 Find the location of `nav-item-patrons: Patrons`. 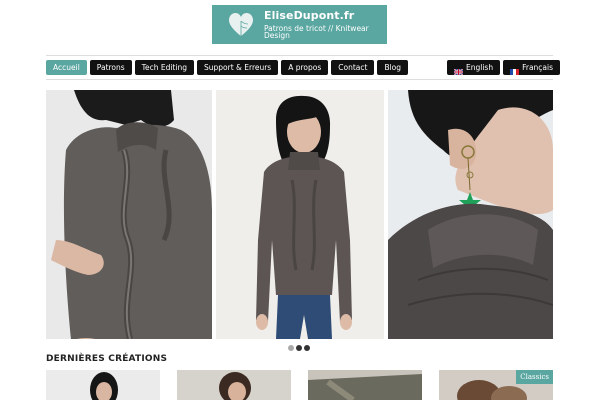

nav-item-patrons: Patrons is located at coordinates (110, 67).